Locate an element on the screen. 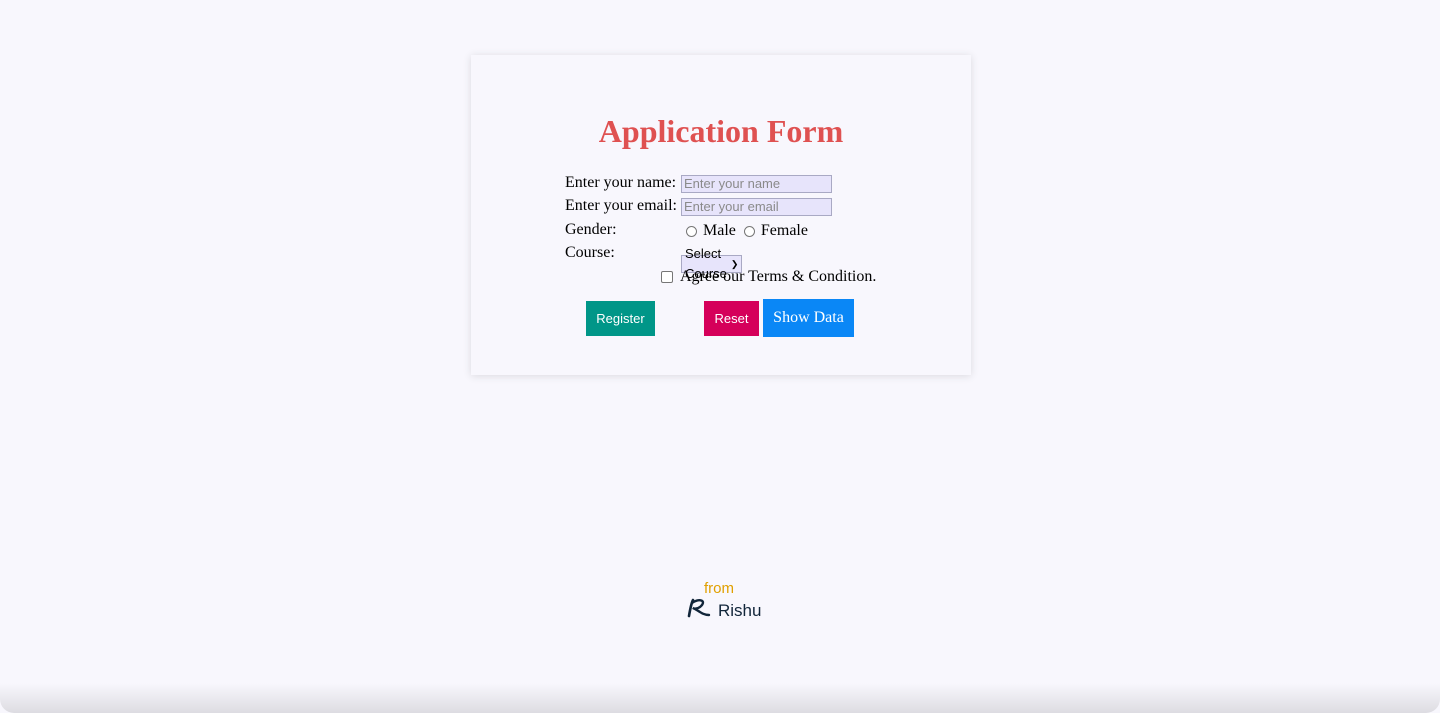 The width and height of the screenshot is (1440, 713). gender-label: Gender: is located at coordinates (591, 229).